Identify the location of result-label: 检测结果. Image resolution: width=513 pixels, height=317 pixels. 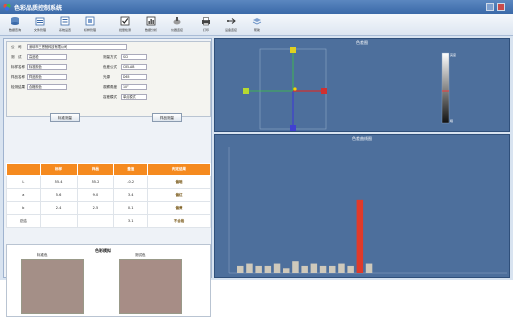
(18, 87).